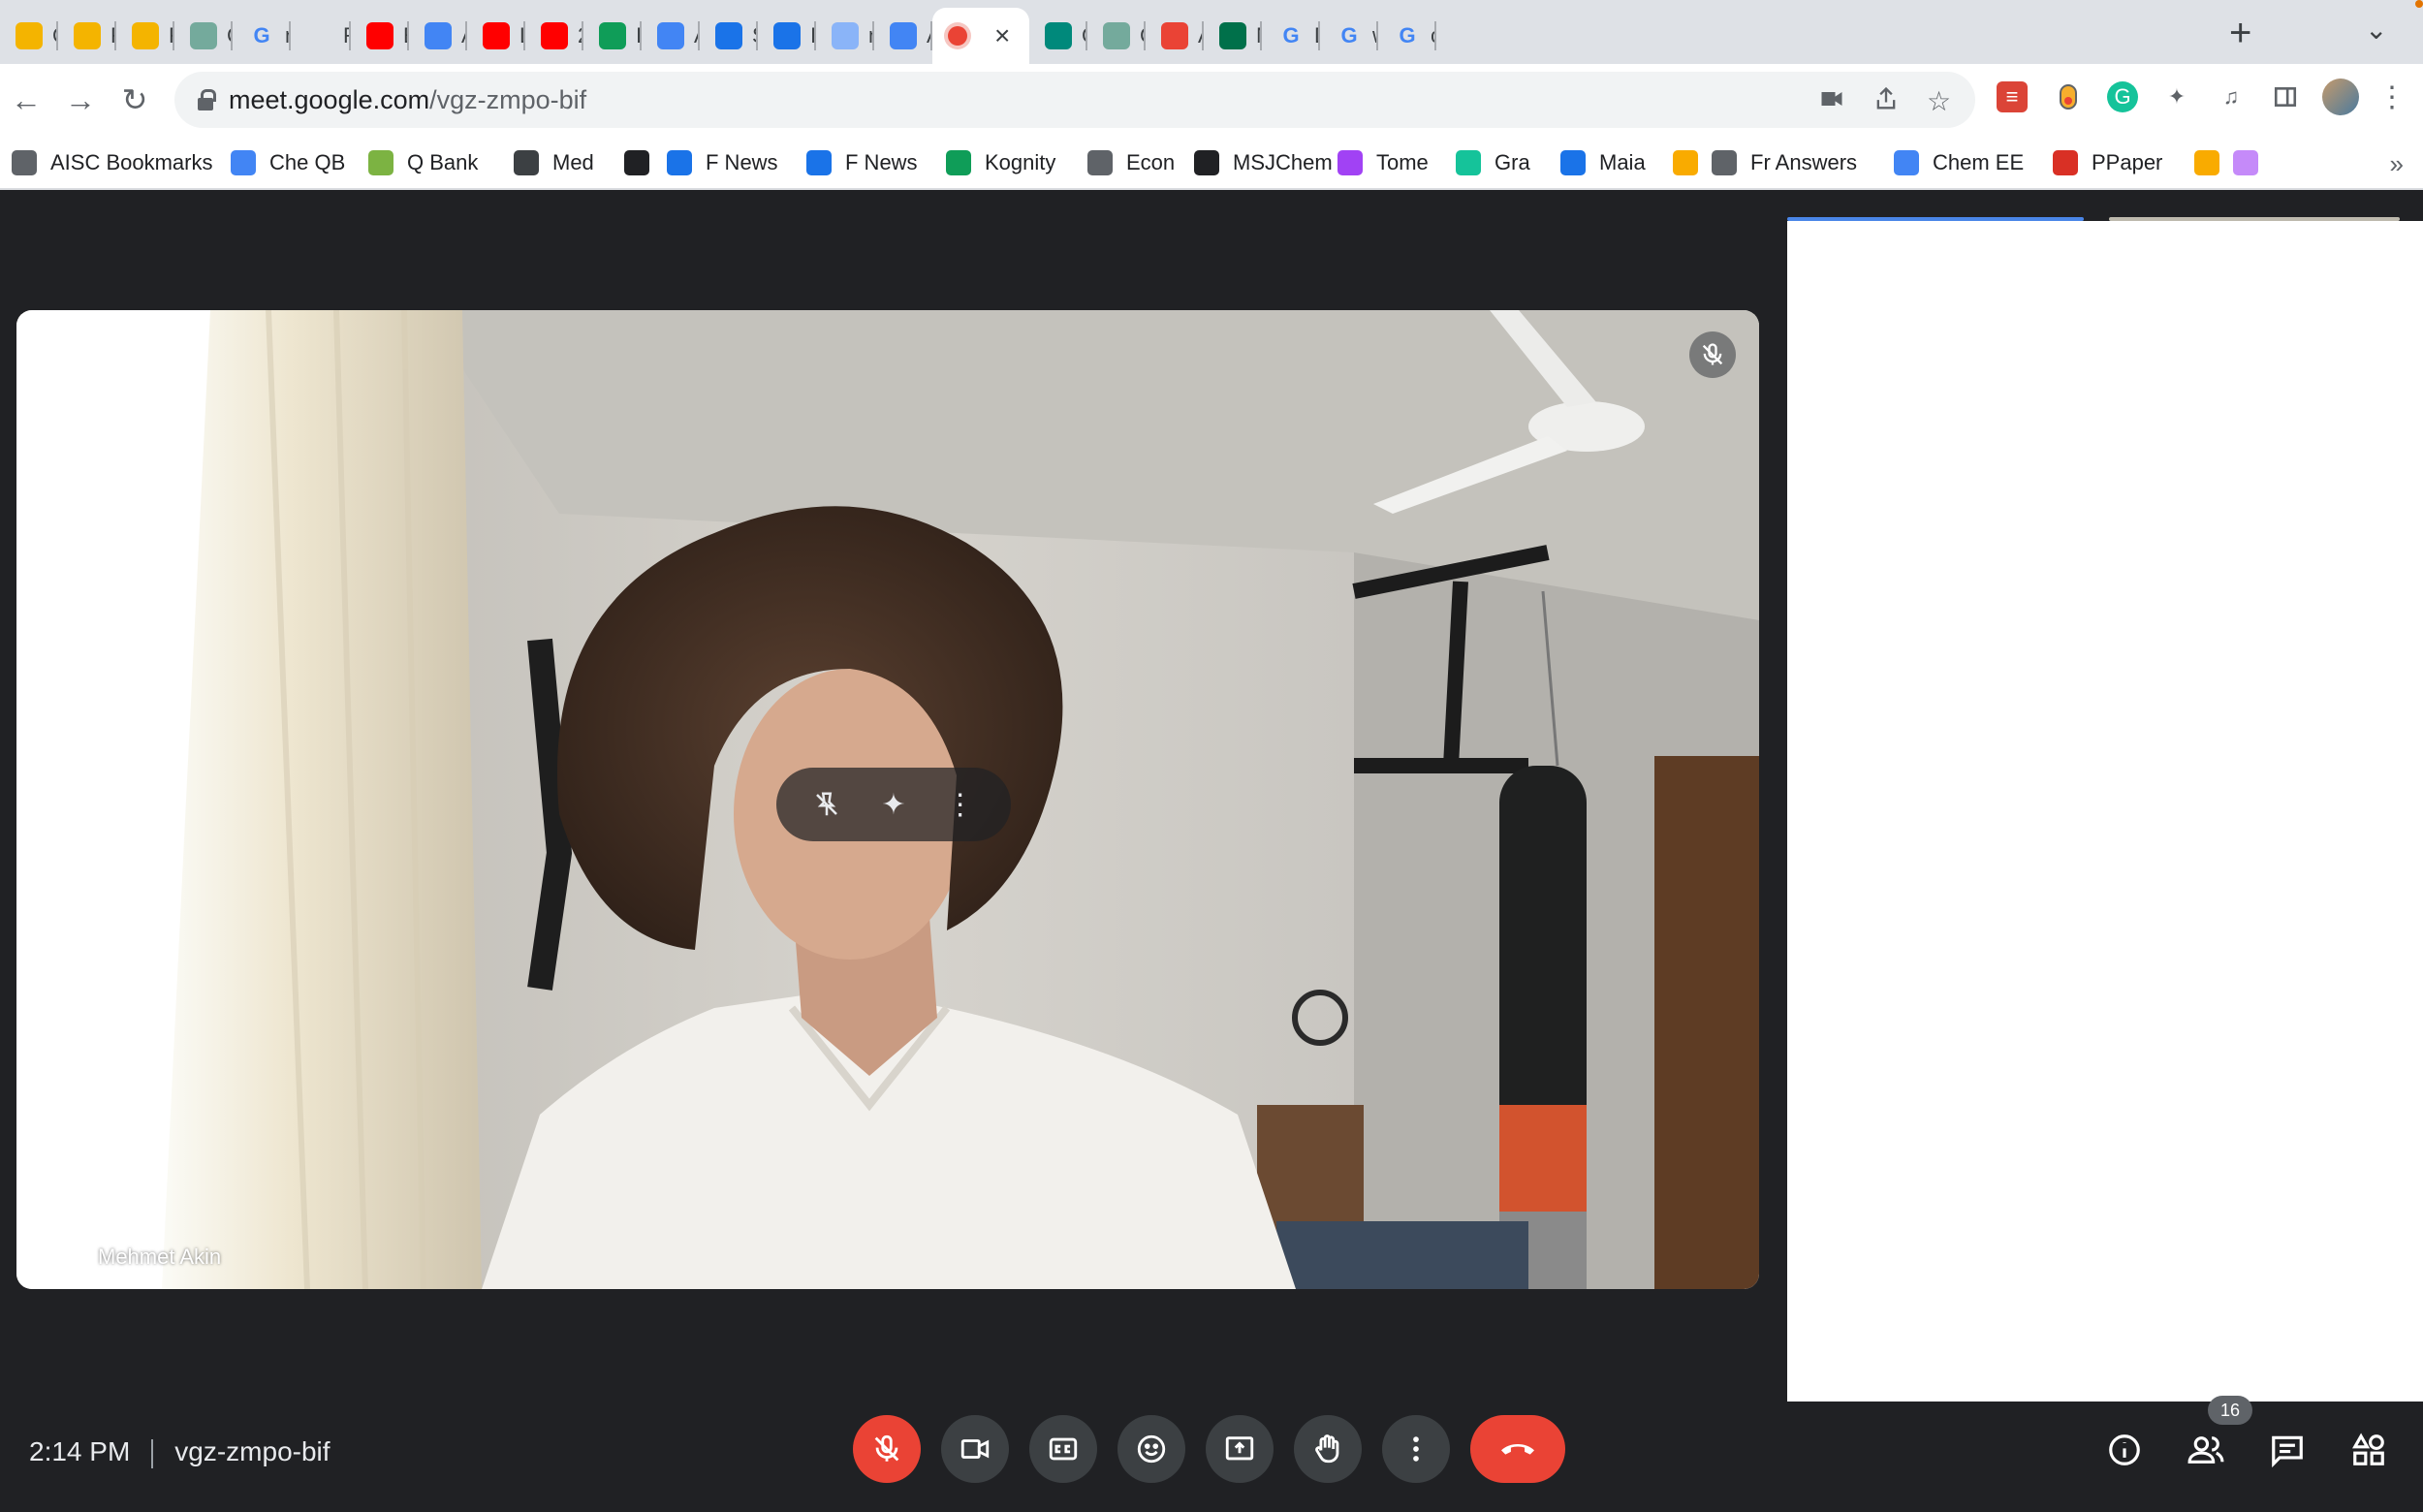 The image size is (2423, 1512). I want to click on bulb-icon, so click(1685, 163).